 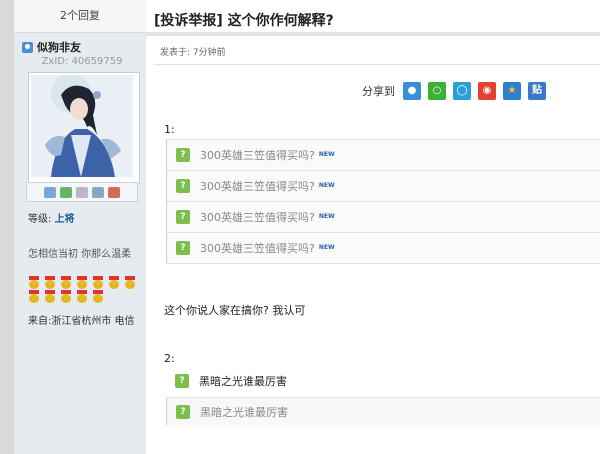 What do you see at coordinates (378, 91) in the screenshot?
I see `share-label: 分享到` at bounding box center [378, 91].